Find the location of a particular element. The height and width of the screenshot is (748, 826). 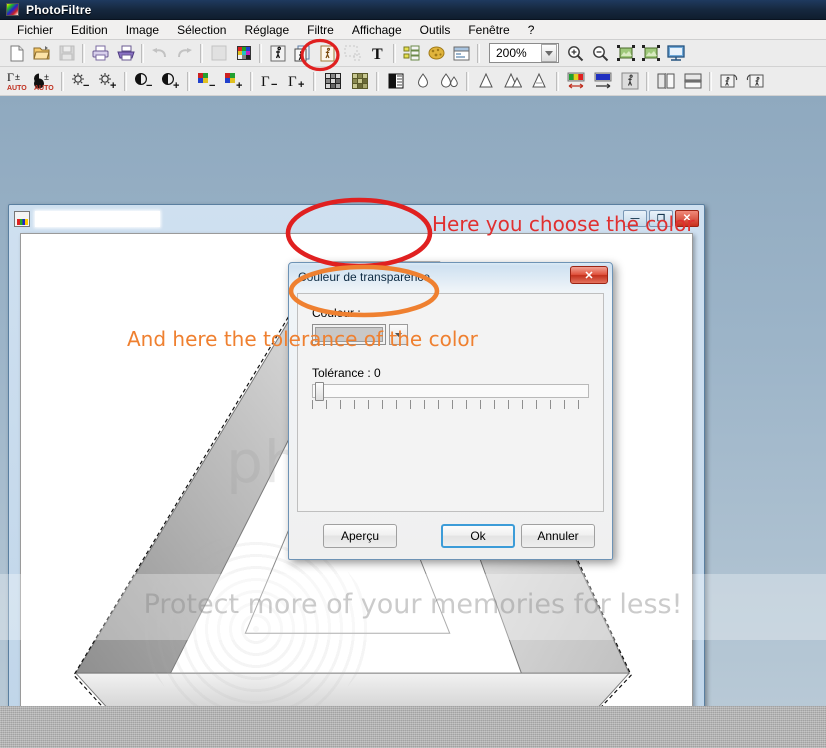

annotation-color-text: Here you choose the color is located at coordinates (563, 224).